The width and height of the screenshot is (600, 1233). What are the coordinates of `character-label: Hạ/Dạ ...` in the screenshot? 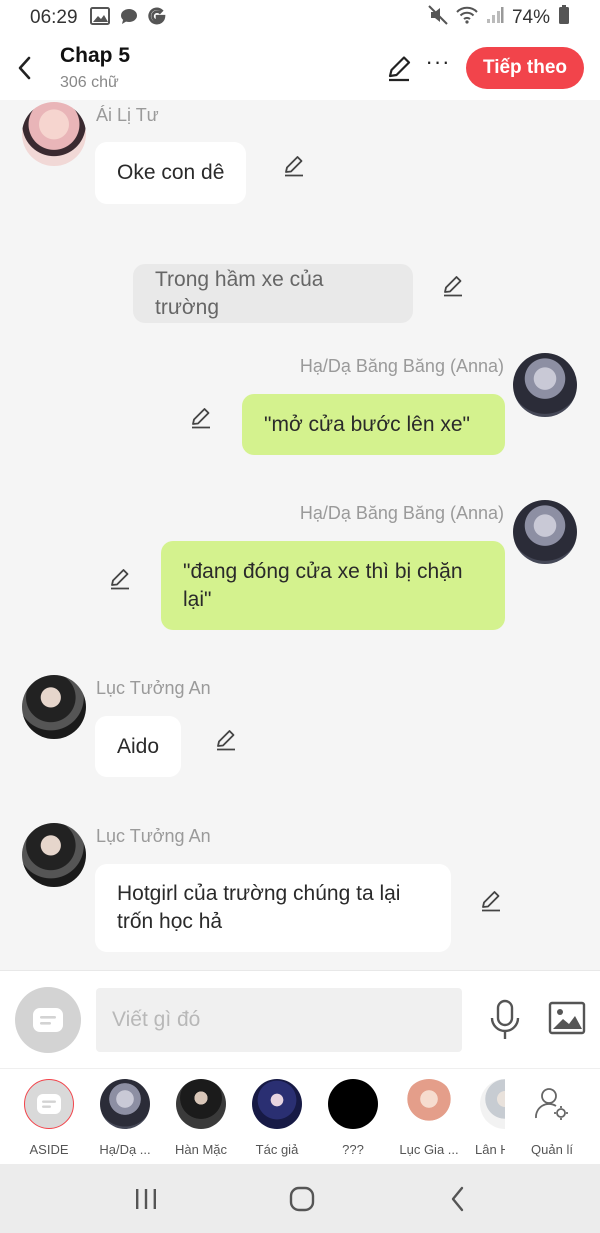 It's located at (125, 1149).